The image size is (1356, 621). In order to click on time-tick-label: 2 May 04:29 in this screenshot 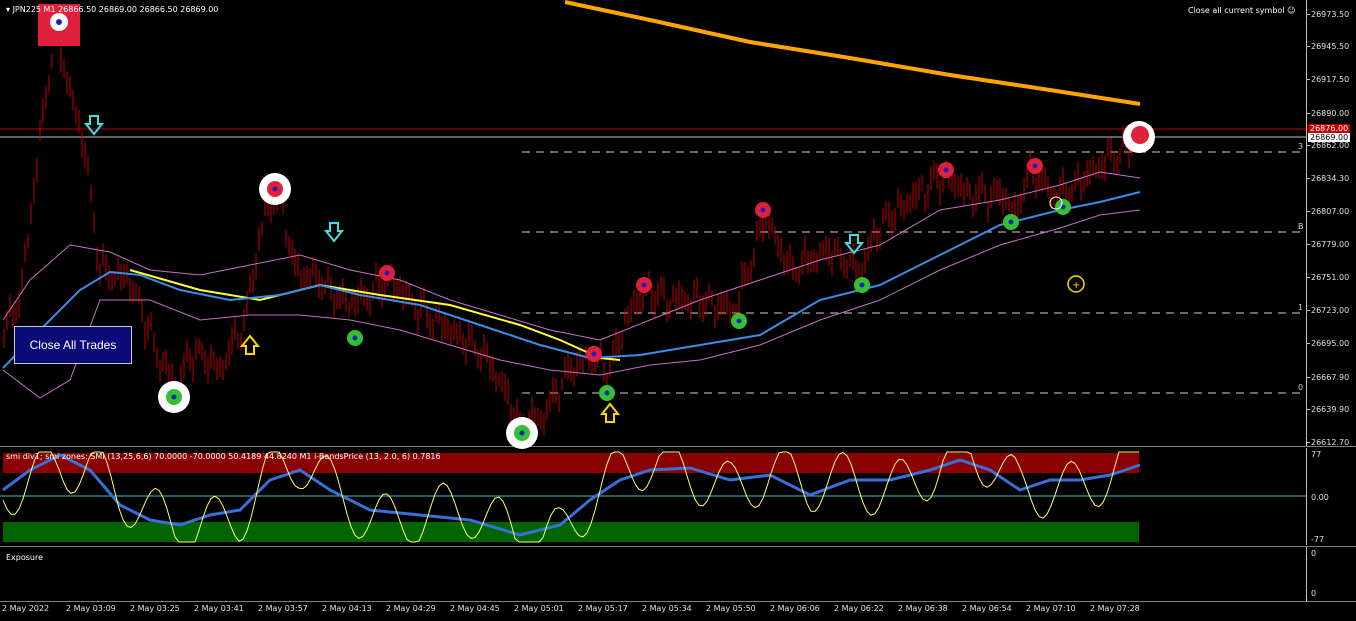, I will do `click(411, 608)`.